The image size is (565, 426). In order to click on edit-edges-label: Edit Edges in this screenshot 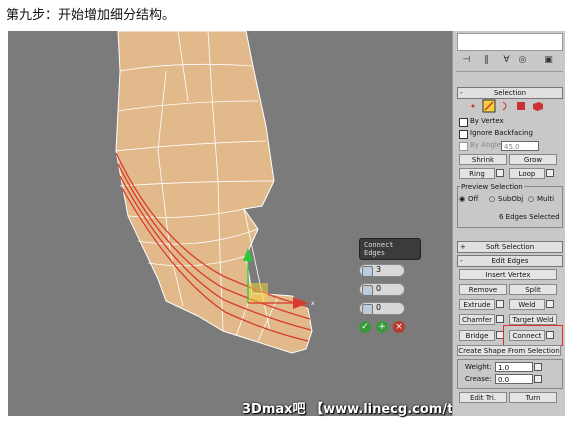, I will do `click(510, 261)`.